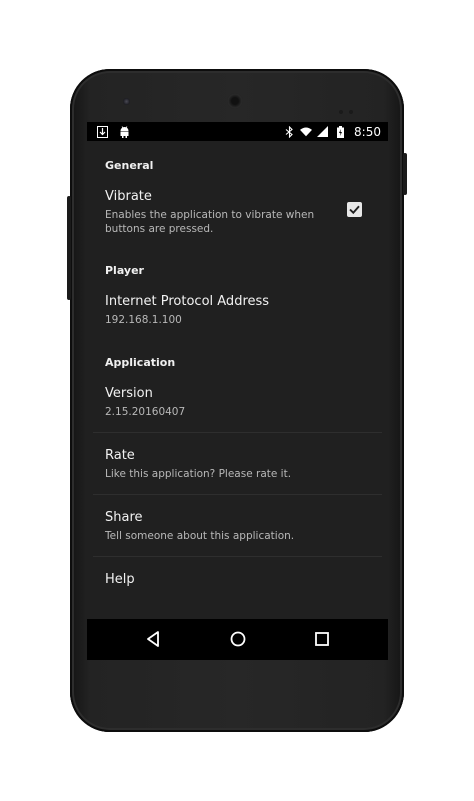 The height and width of the screenshot is (801, 474). I want to click on proximity-sensors, so click(349, 106).